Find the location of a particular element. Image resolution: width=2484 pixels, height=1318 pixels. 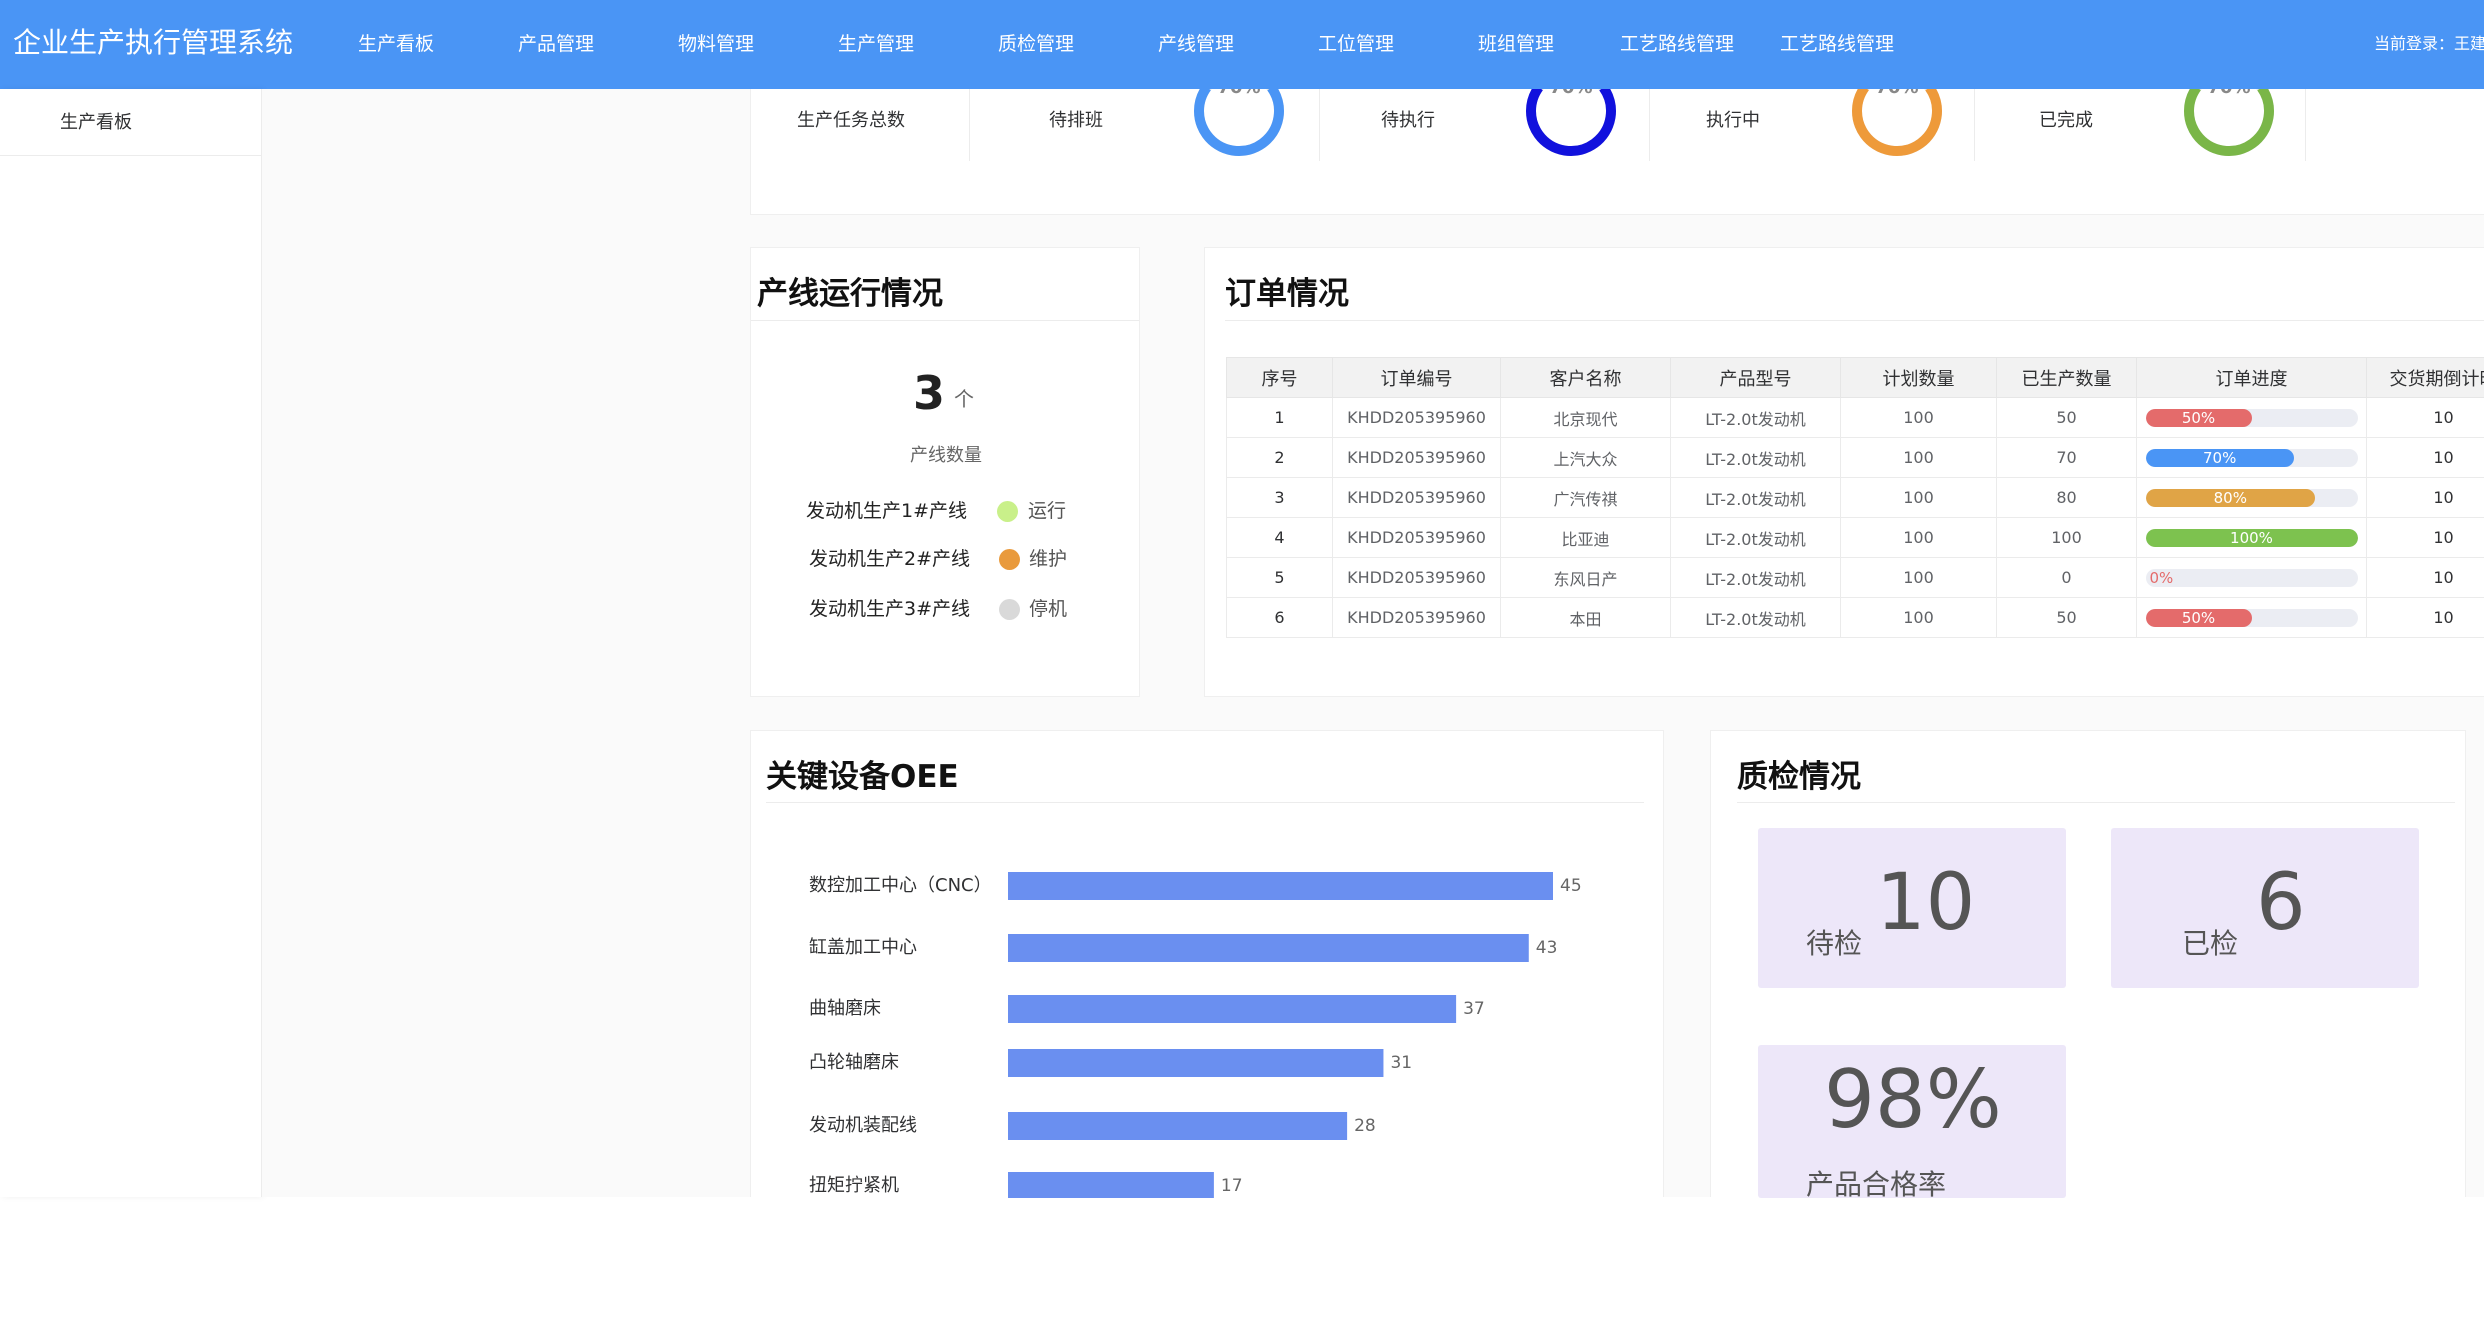

line-row: 发动机生产3#产线 停机 is located at coordinates (946, 609).